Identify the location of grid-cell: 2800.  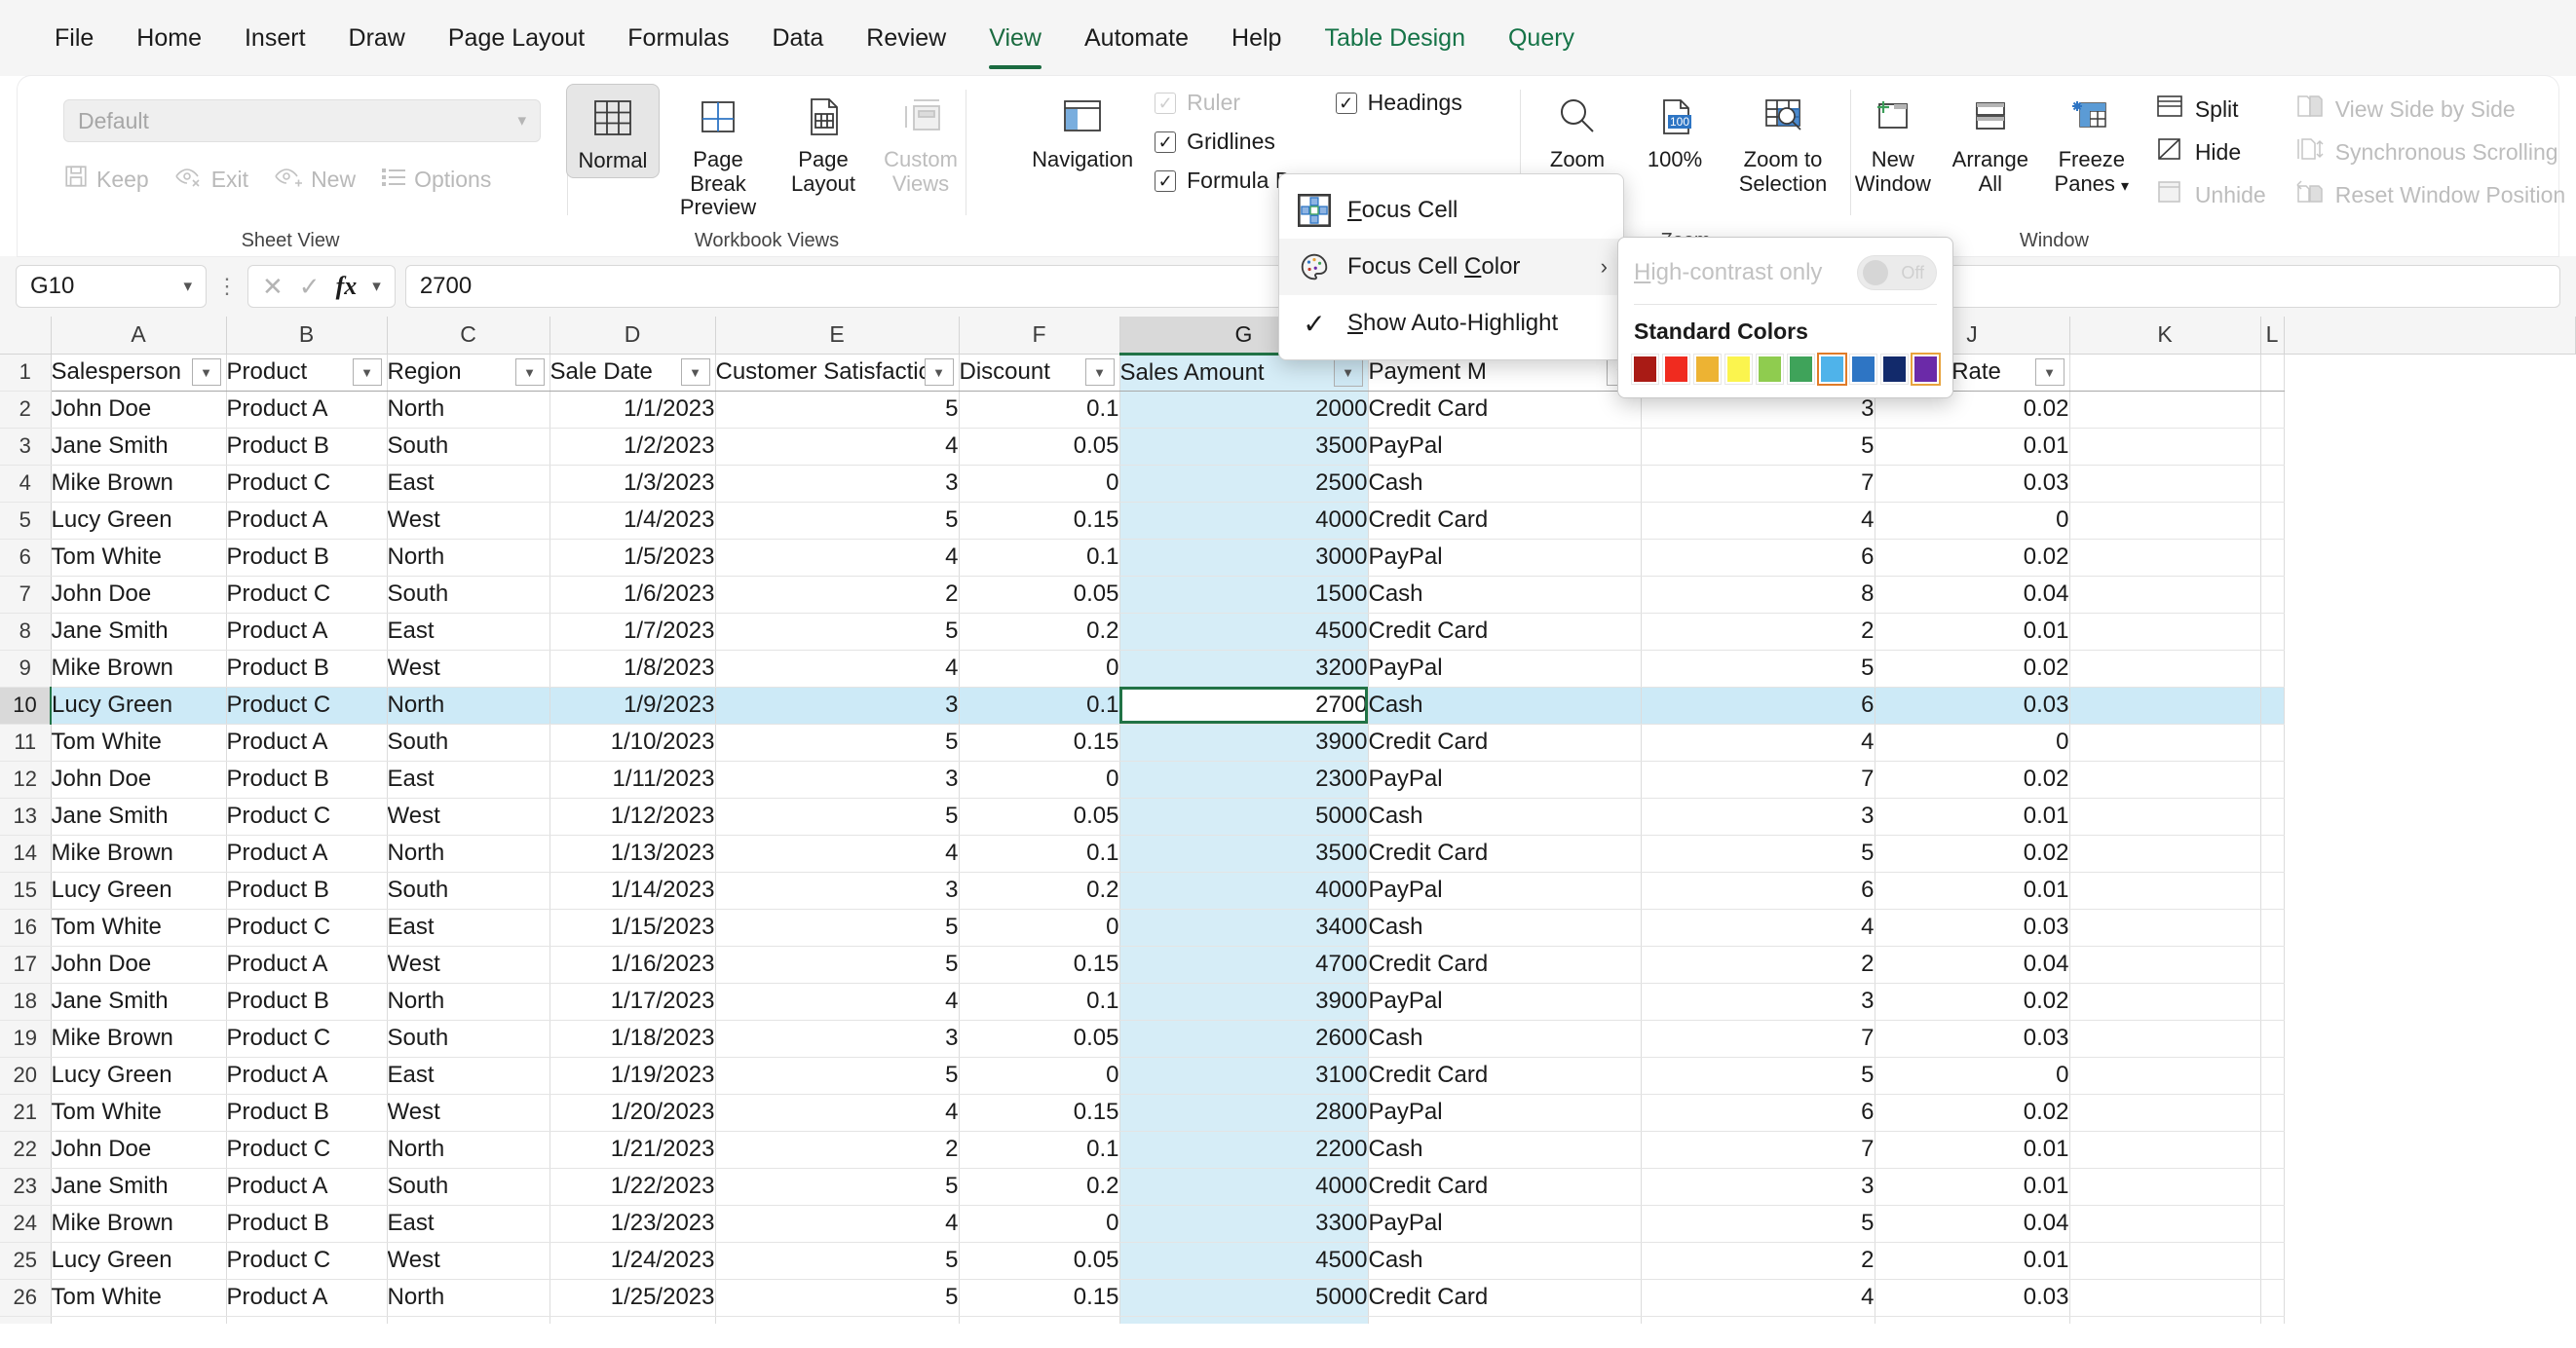
(1244, 1113).